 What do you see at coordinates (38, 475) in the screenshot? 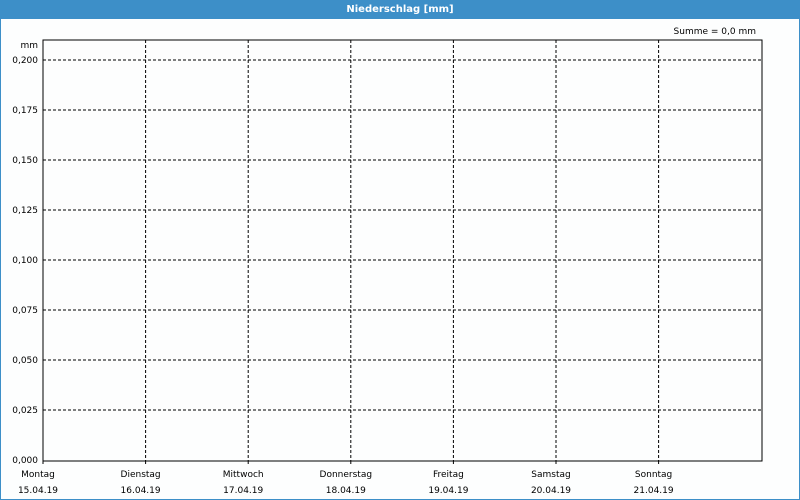
I see `x-tick-day-label: Montag` at bounding box center [38, 475].